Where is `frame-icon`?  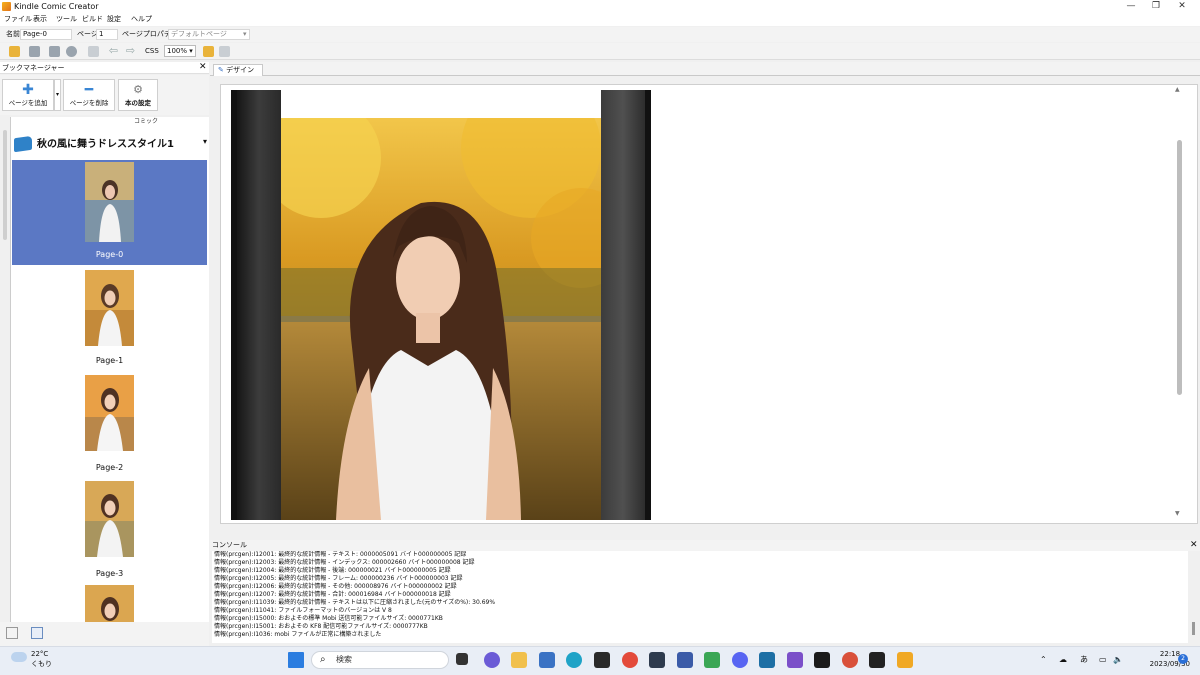 frame-icon is located at coordinates (224, 51).